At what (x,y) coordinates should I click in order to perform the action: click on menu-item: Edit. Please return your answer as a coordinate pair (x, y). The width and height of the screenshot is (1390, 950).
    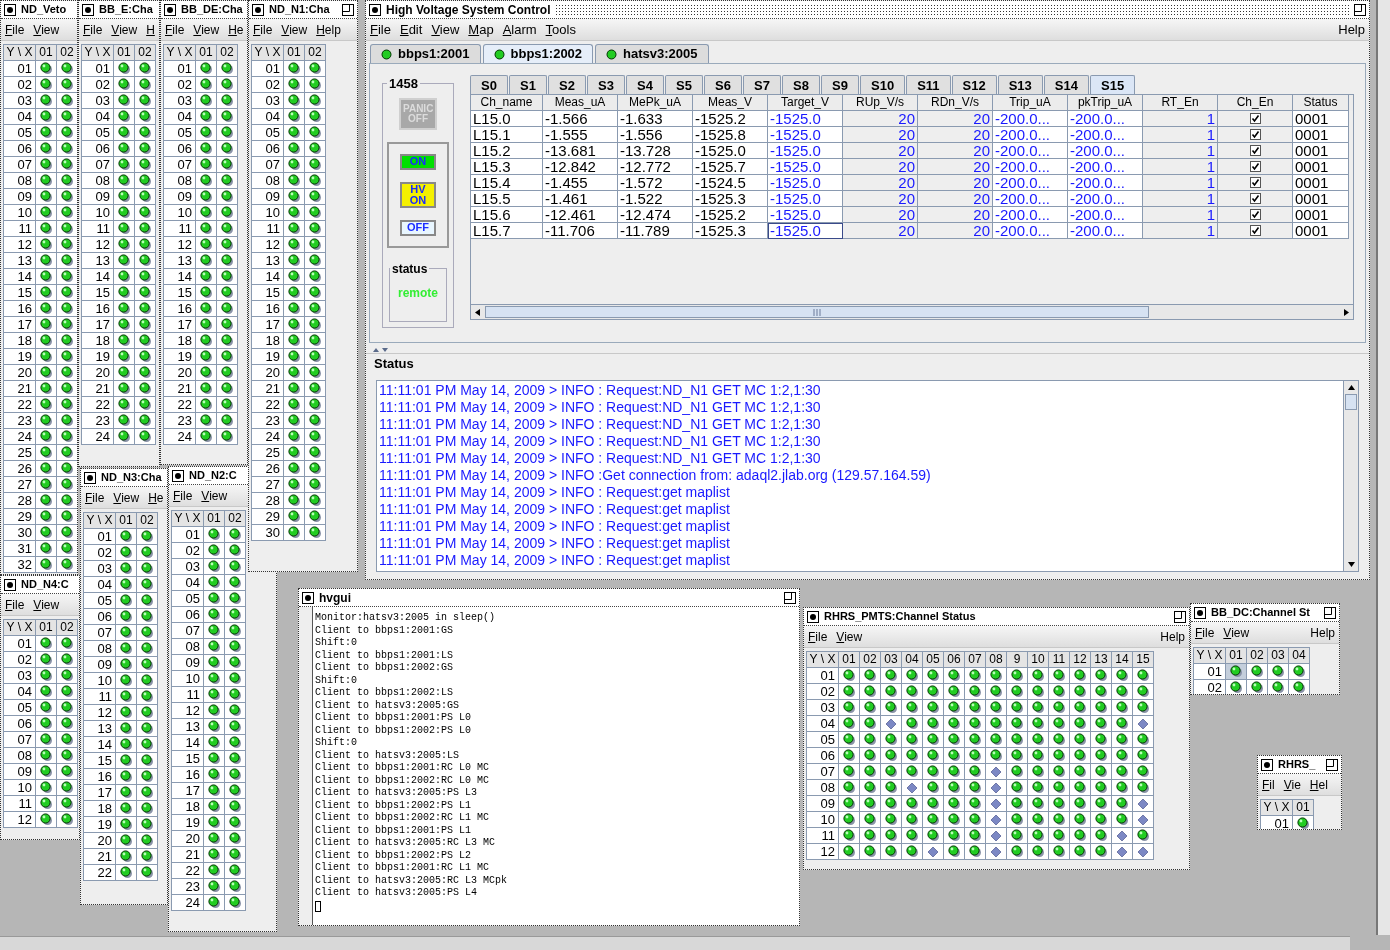
    Looking at the image, I should click on (411, 29).